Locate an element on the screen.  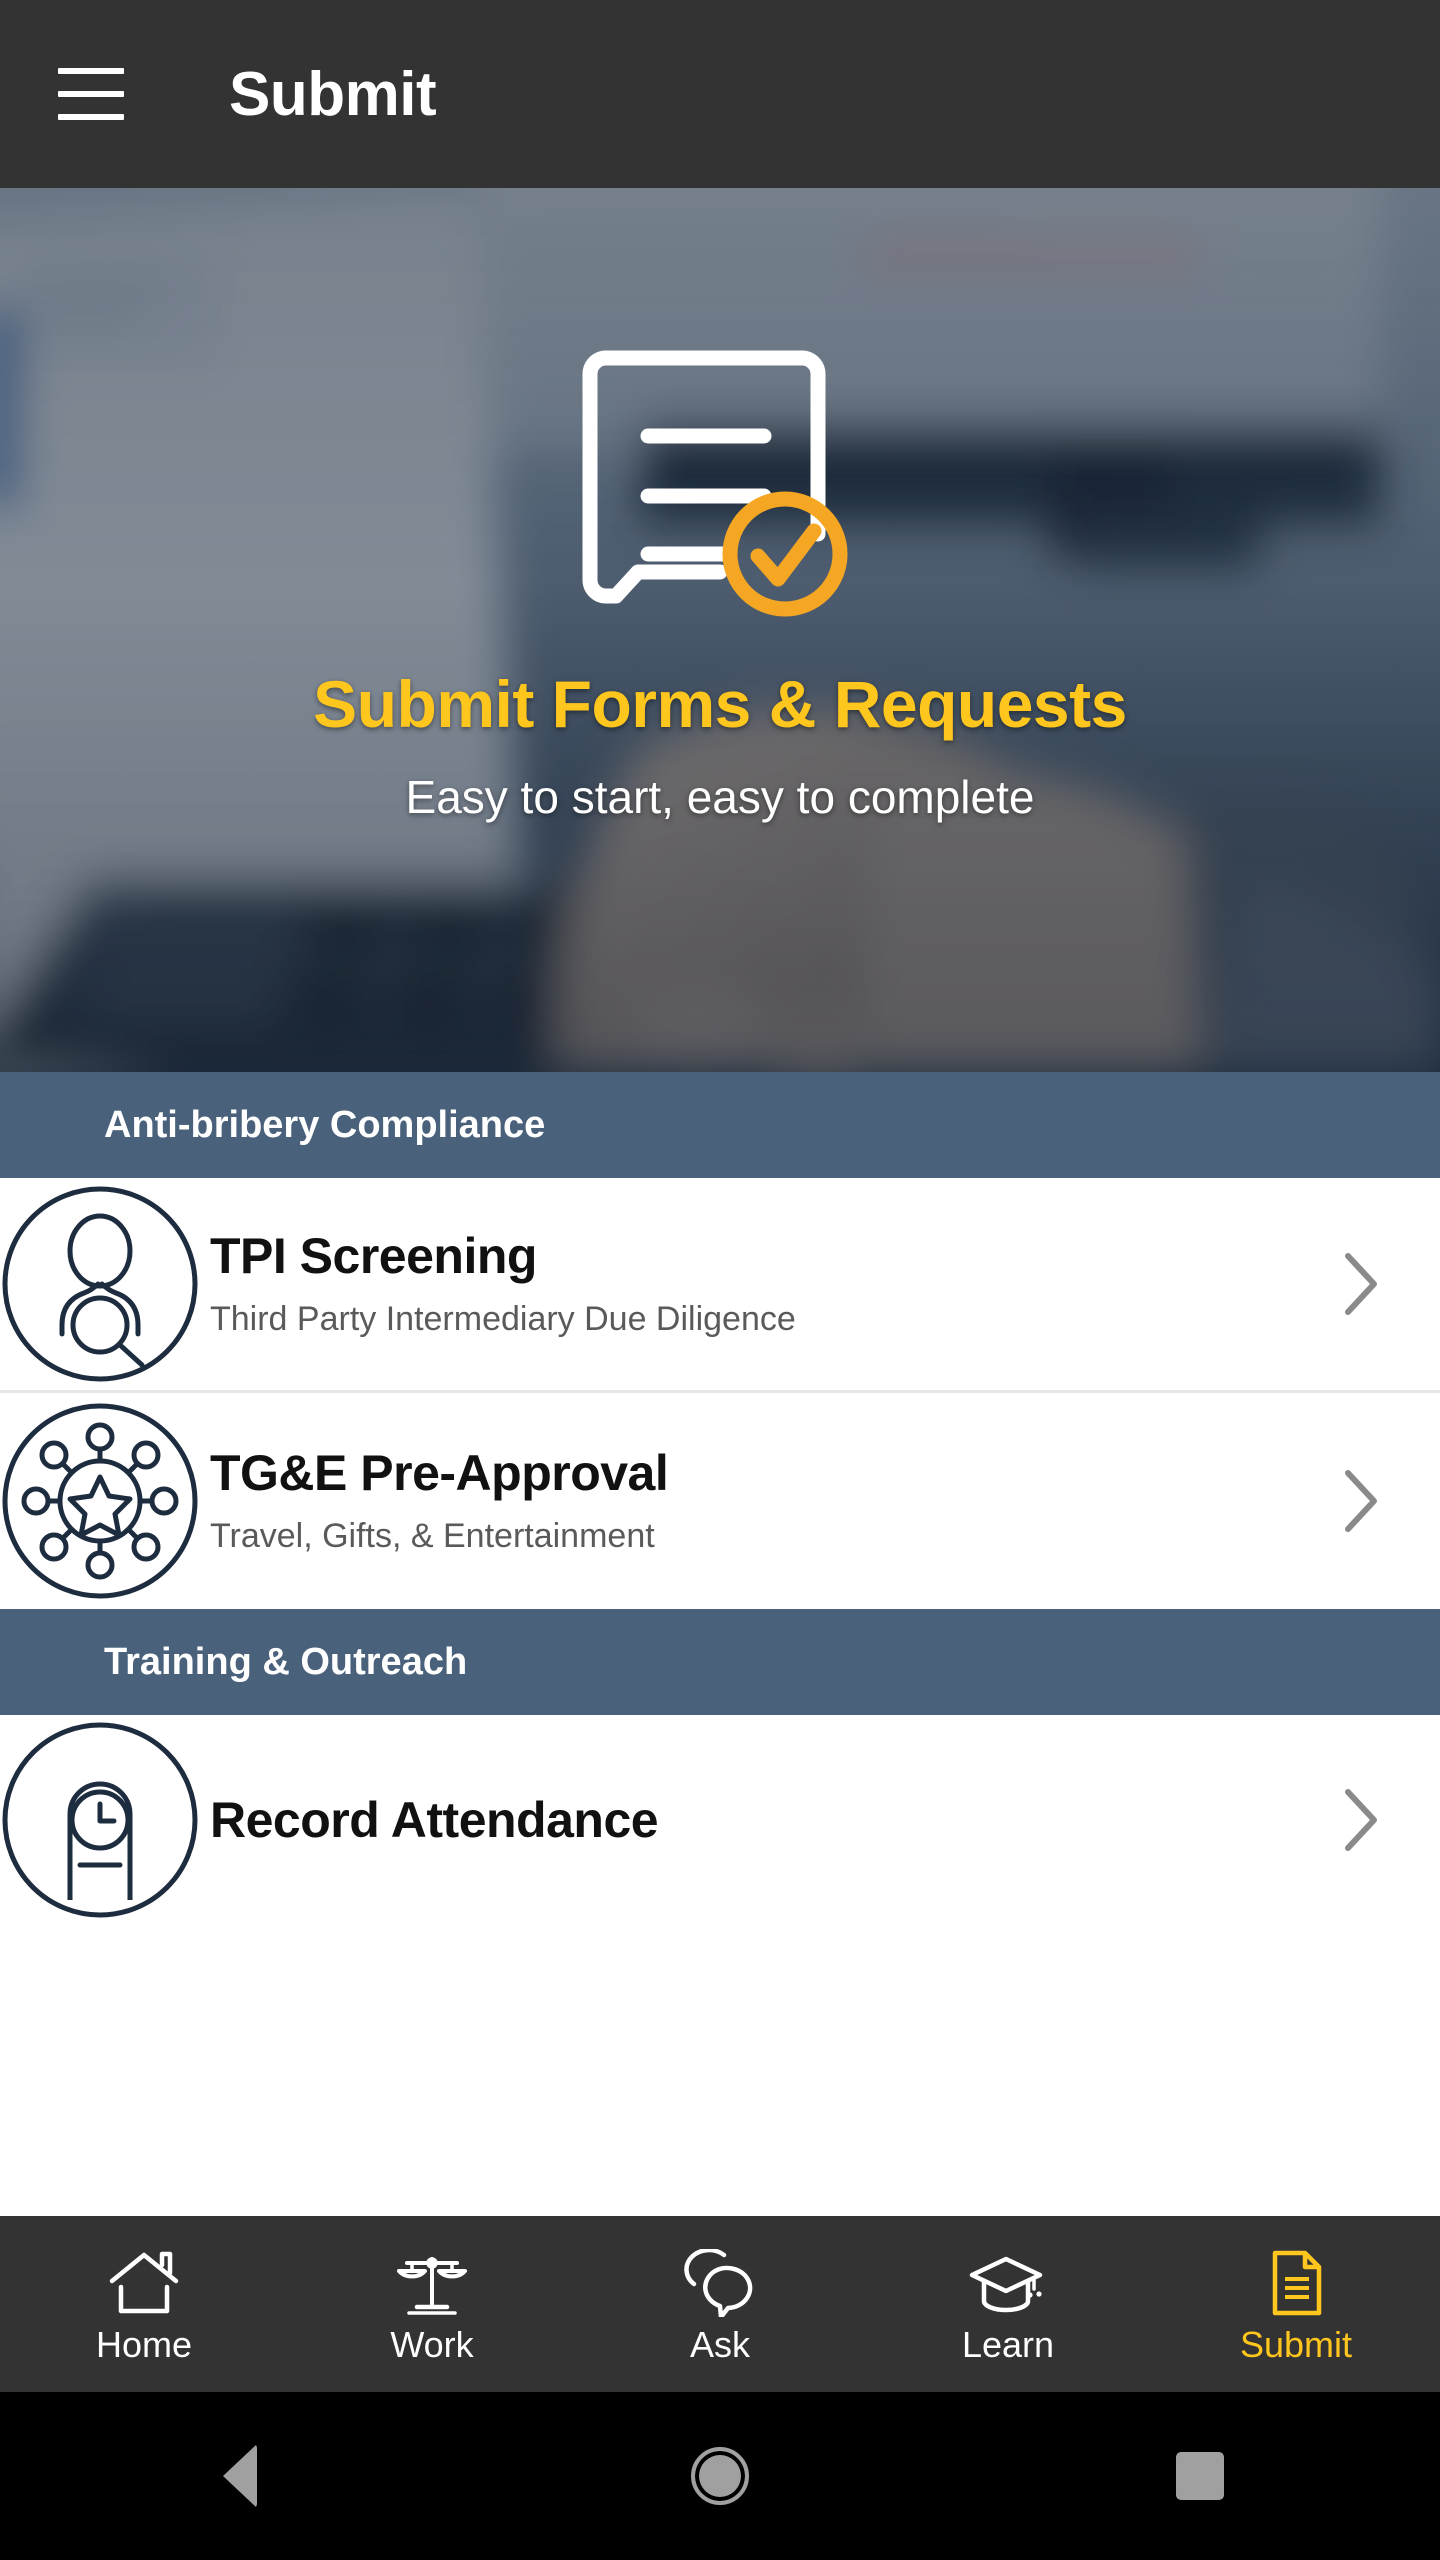
house-icon is located at coordinates (144, 2281).